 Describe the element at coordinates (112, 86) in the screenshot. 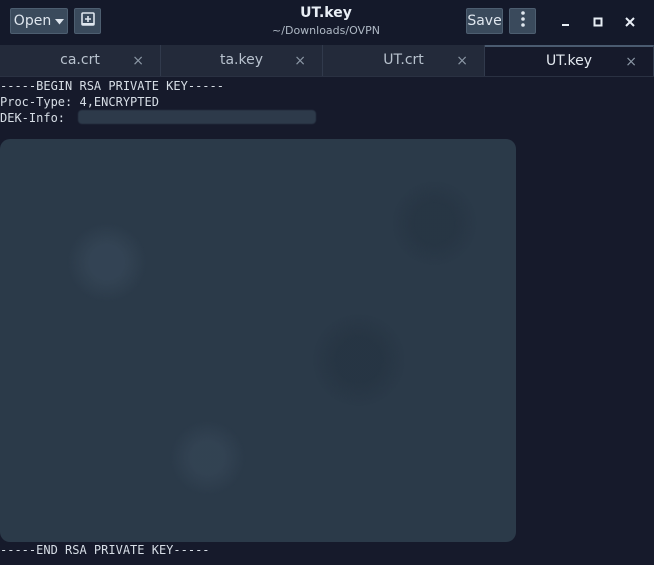

I see `key-begin-line: -----BEGIN RSA PRIVATE KEY-----` at that location.